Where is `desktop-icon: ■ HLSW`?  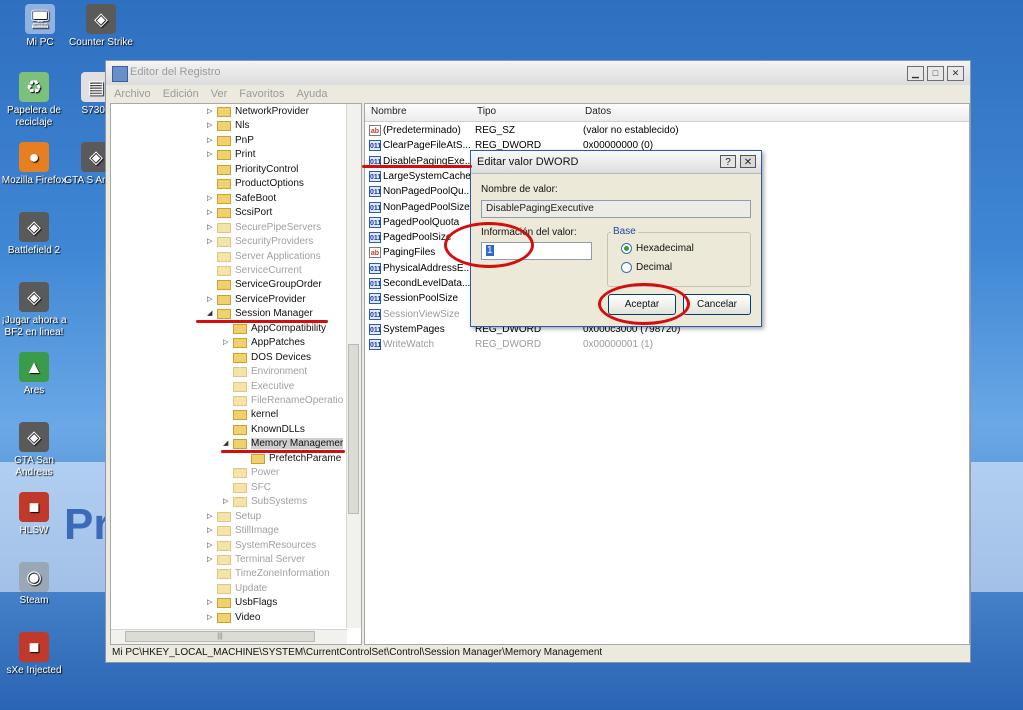
desktop-icon: ■ HLSW is located at coordinates (34, 514).